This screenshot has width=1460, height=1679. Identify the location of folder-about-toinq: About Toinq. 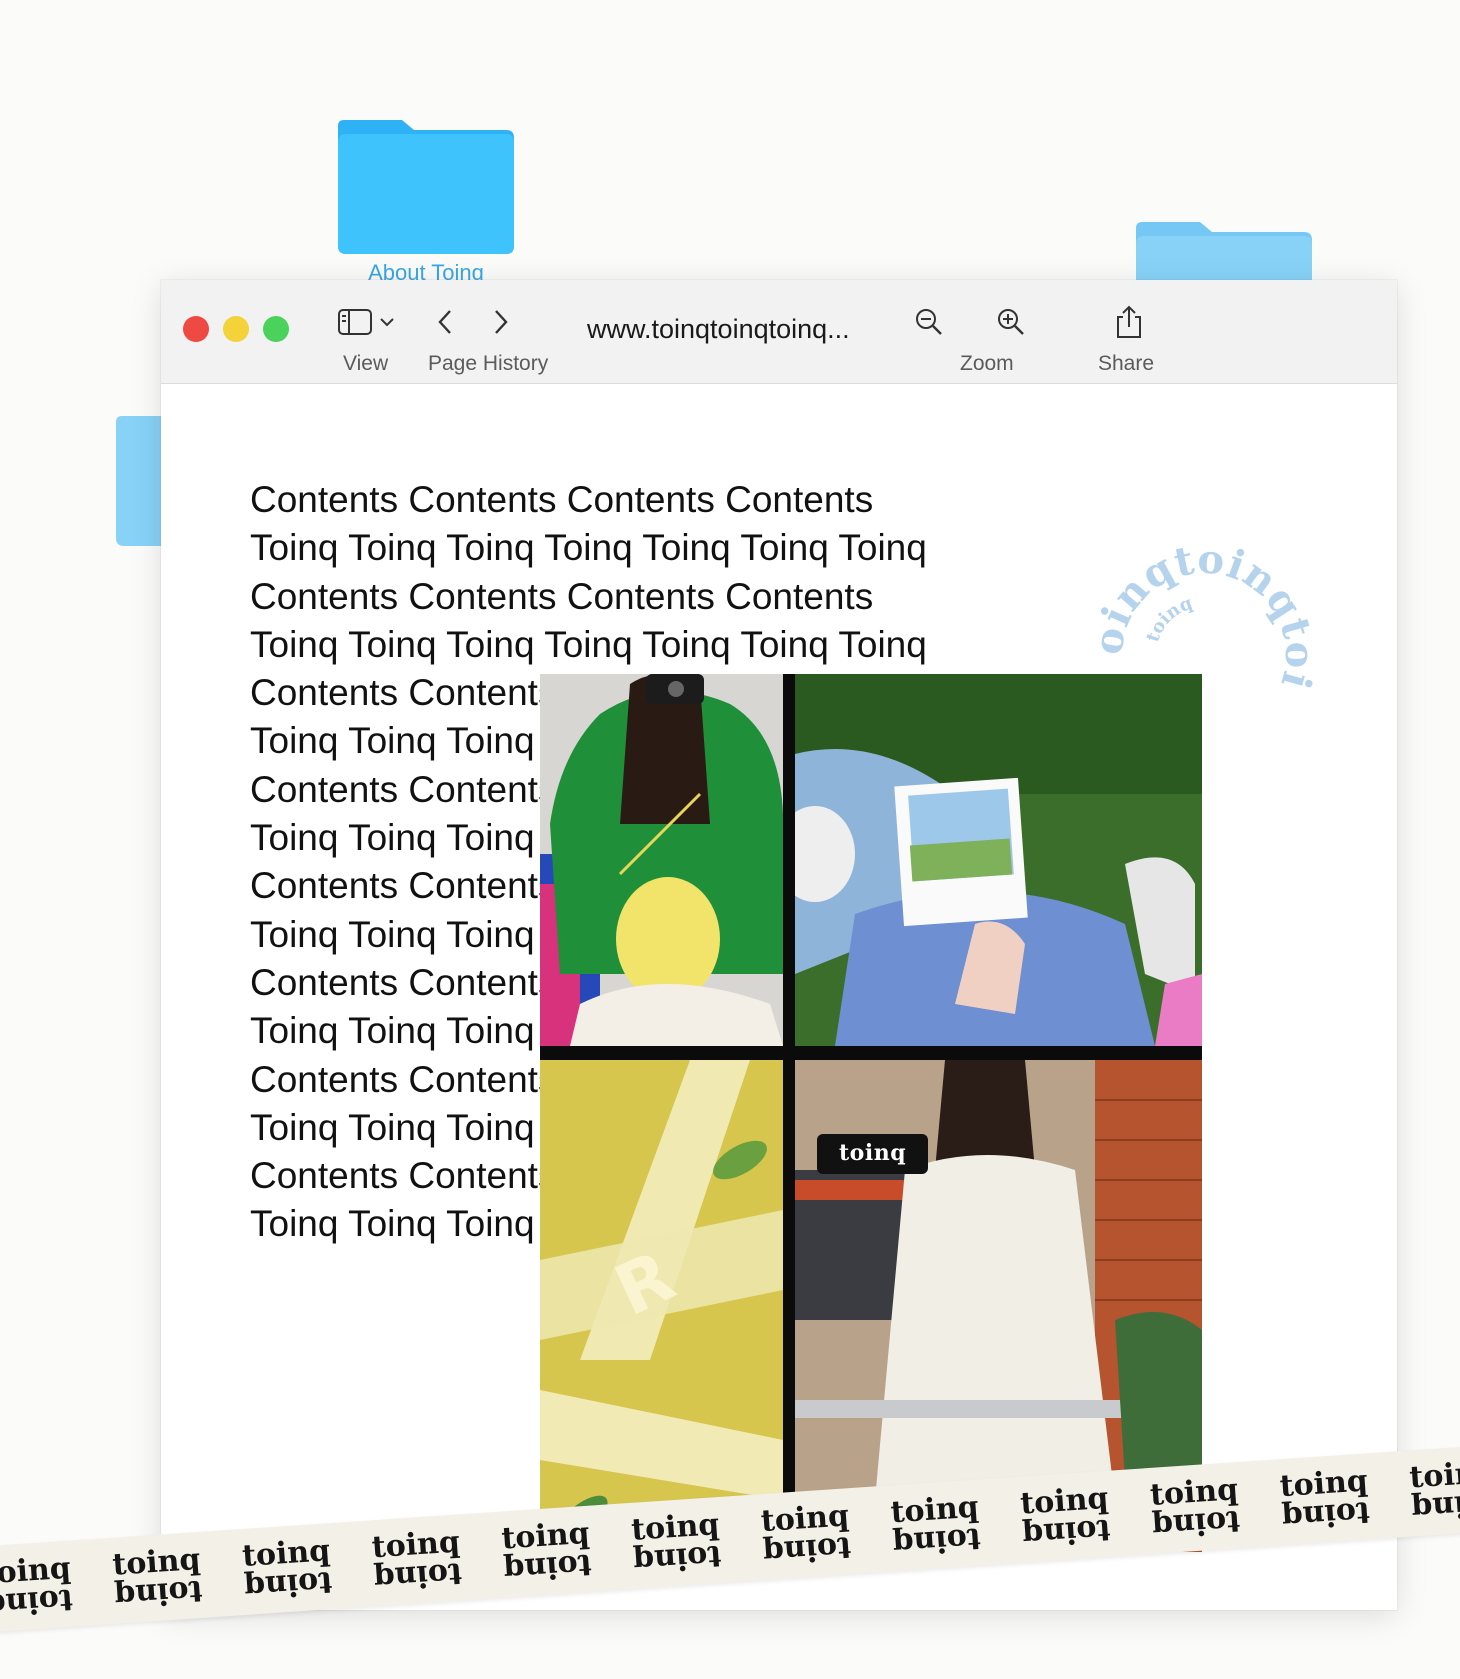
(426, 202).